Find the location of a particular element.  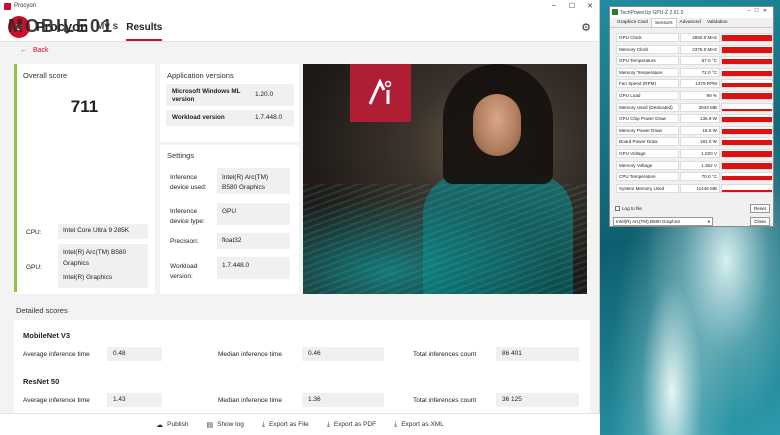

gpuz-window-controls: –☐✕ is located at coordinates (759, 11).